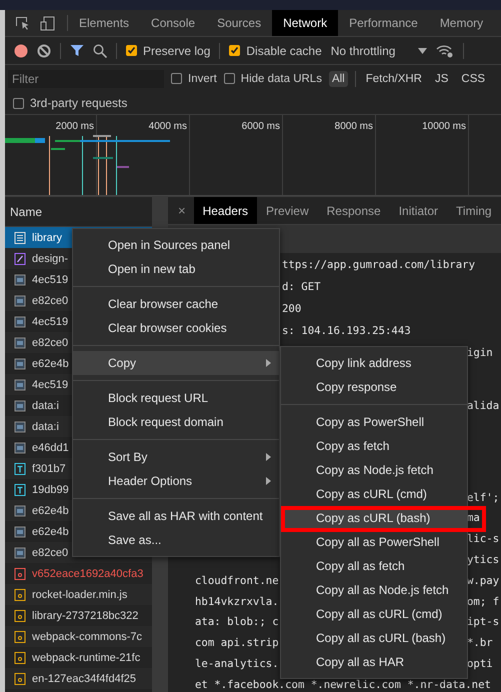 The image size is (501, 692). Describe the element at coordinates (166, 422) in the screenshot. I see `menu-item-label: Block request domain` at that location.